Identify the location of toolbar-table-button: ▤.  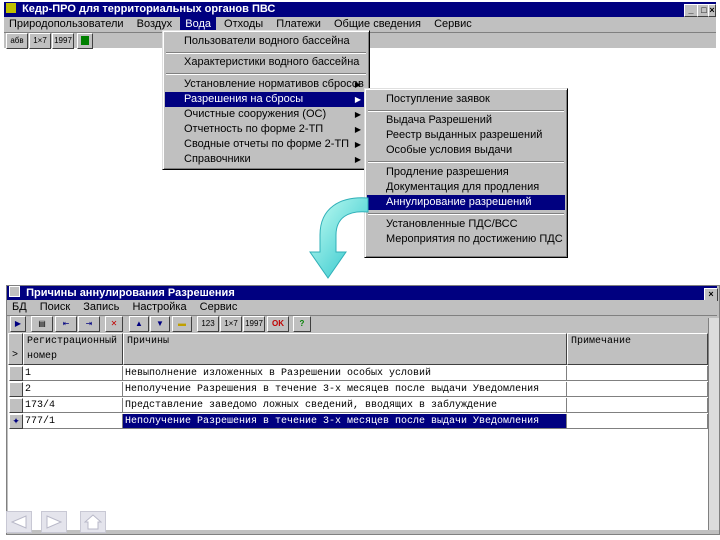
(42, 324).